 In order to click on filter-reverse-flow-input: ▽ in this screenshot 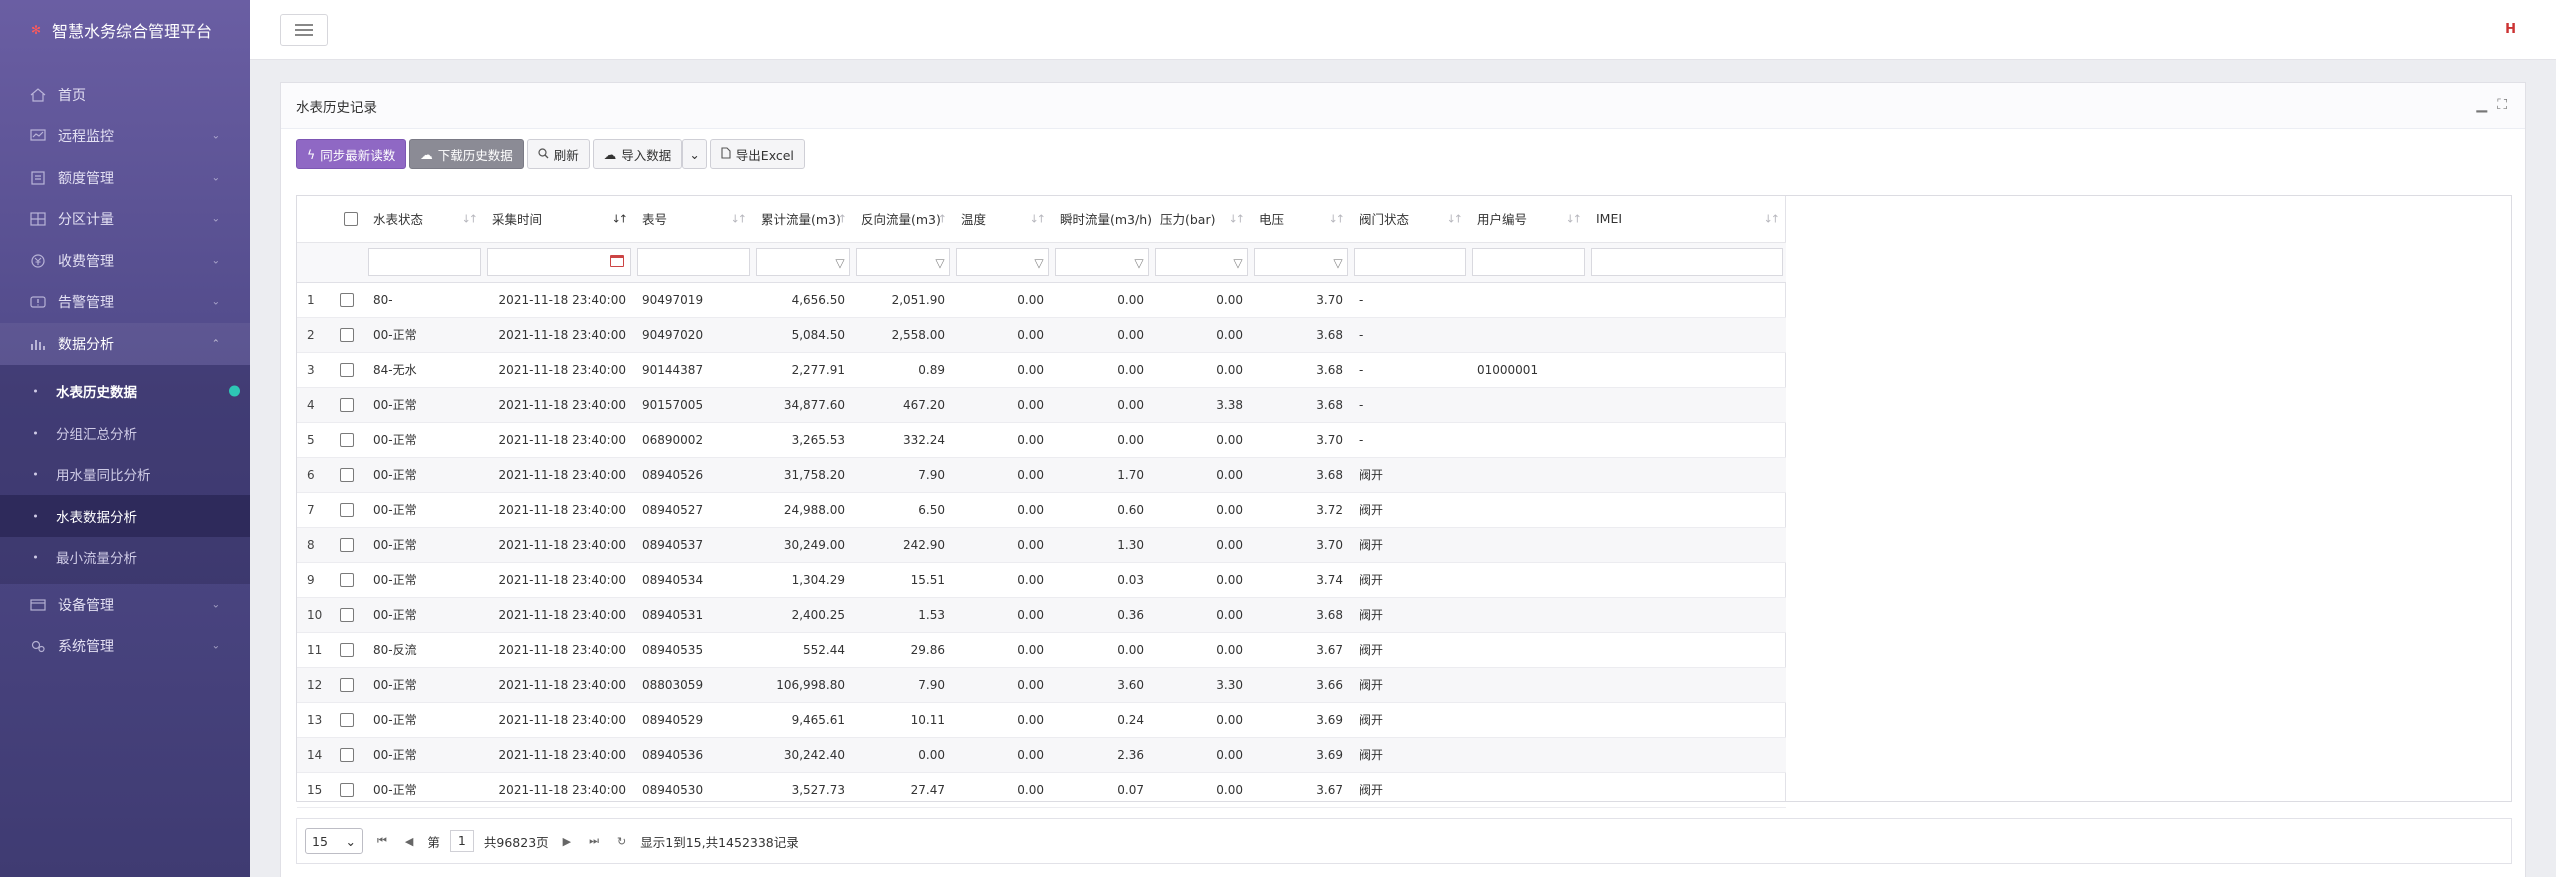, I will do `click(903, 262)`.